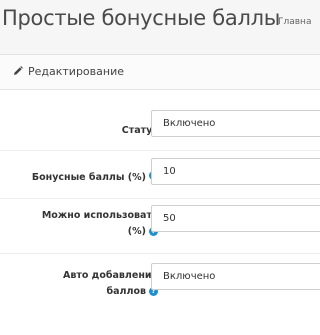 The image size is (320, 335). I want to click on bonus-points-label-wrap: Бонусные баллы (%)?, so click(79, 174).